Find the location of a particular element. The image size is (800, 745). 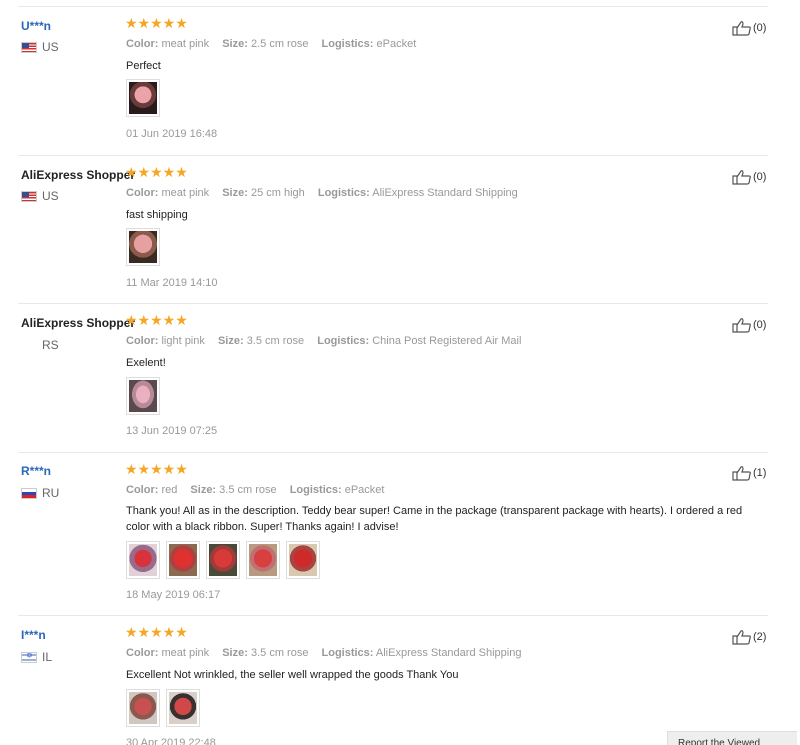

report-viewed-button: Report the Viewed is located at coordinates (732, 738).